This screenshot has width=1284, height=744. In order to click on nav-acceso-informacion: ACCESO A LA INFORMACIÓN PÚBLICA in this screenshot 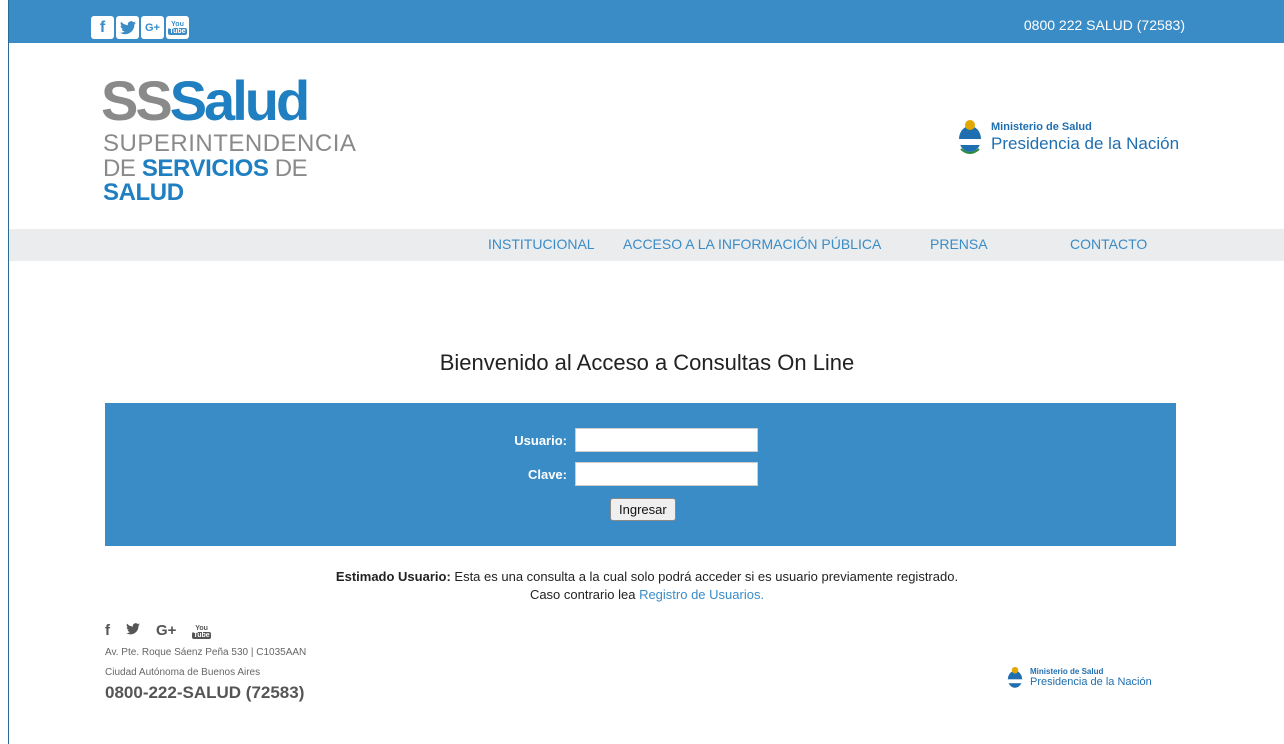, I will do `click(752, 244)`.